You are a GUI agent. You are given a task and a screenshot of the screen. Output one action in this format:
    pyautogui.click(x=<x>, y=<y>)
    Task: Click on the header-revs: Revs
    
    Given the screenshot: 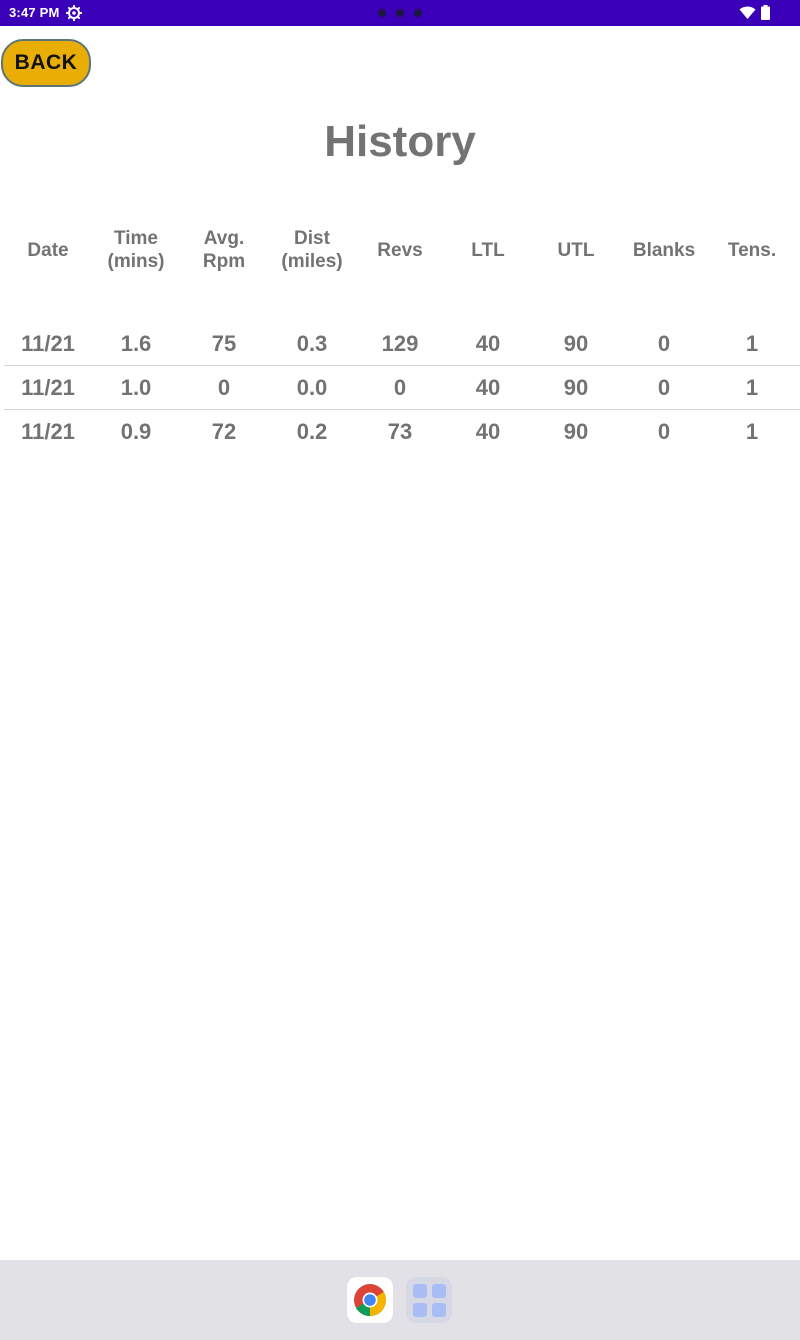 What is the action you would take?
    pyautogui.click(x=400, y=250)
    